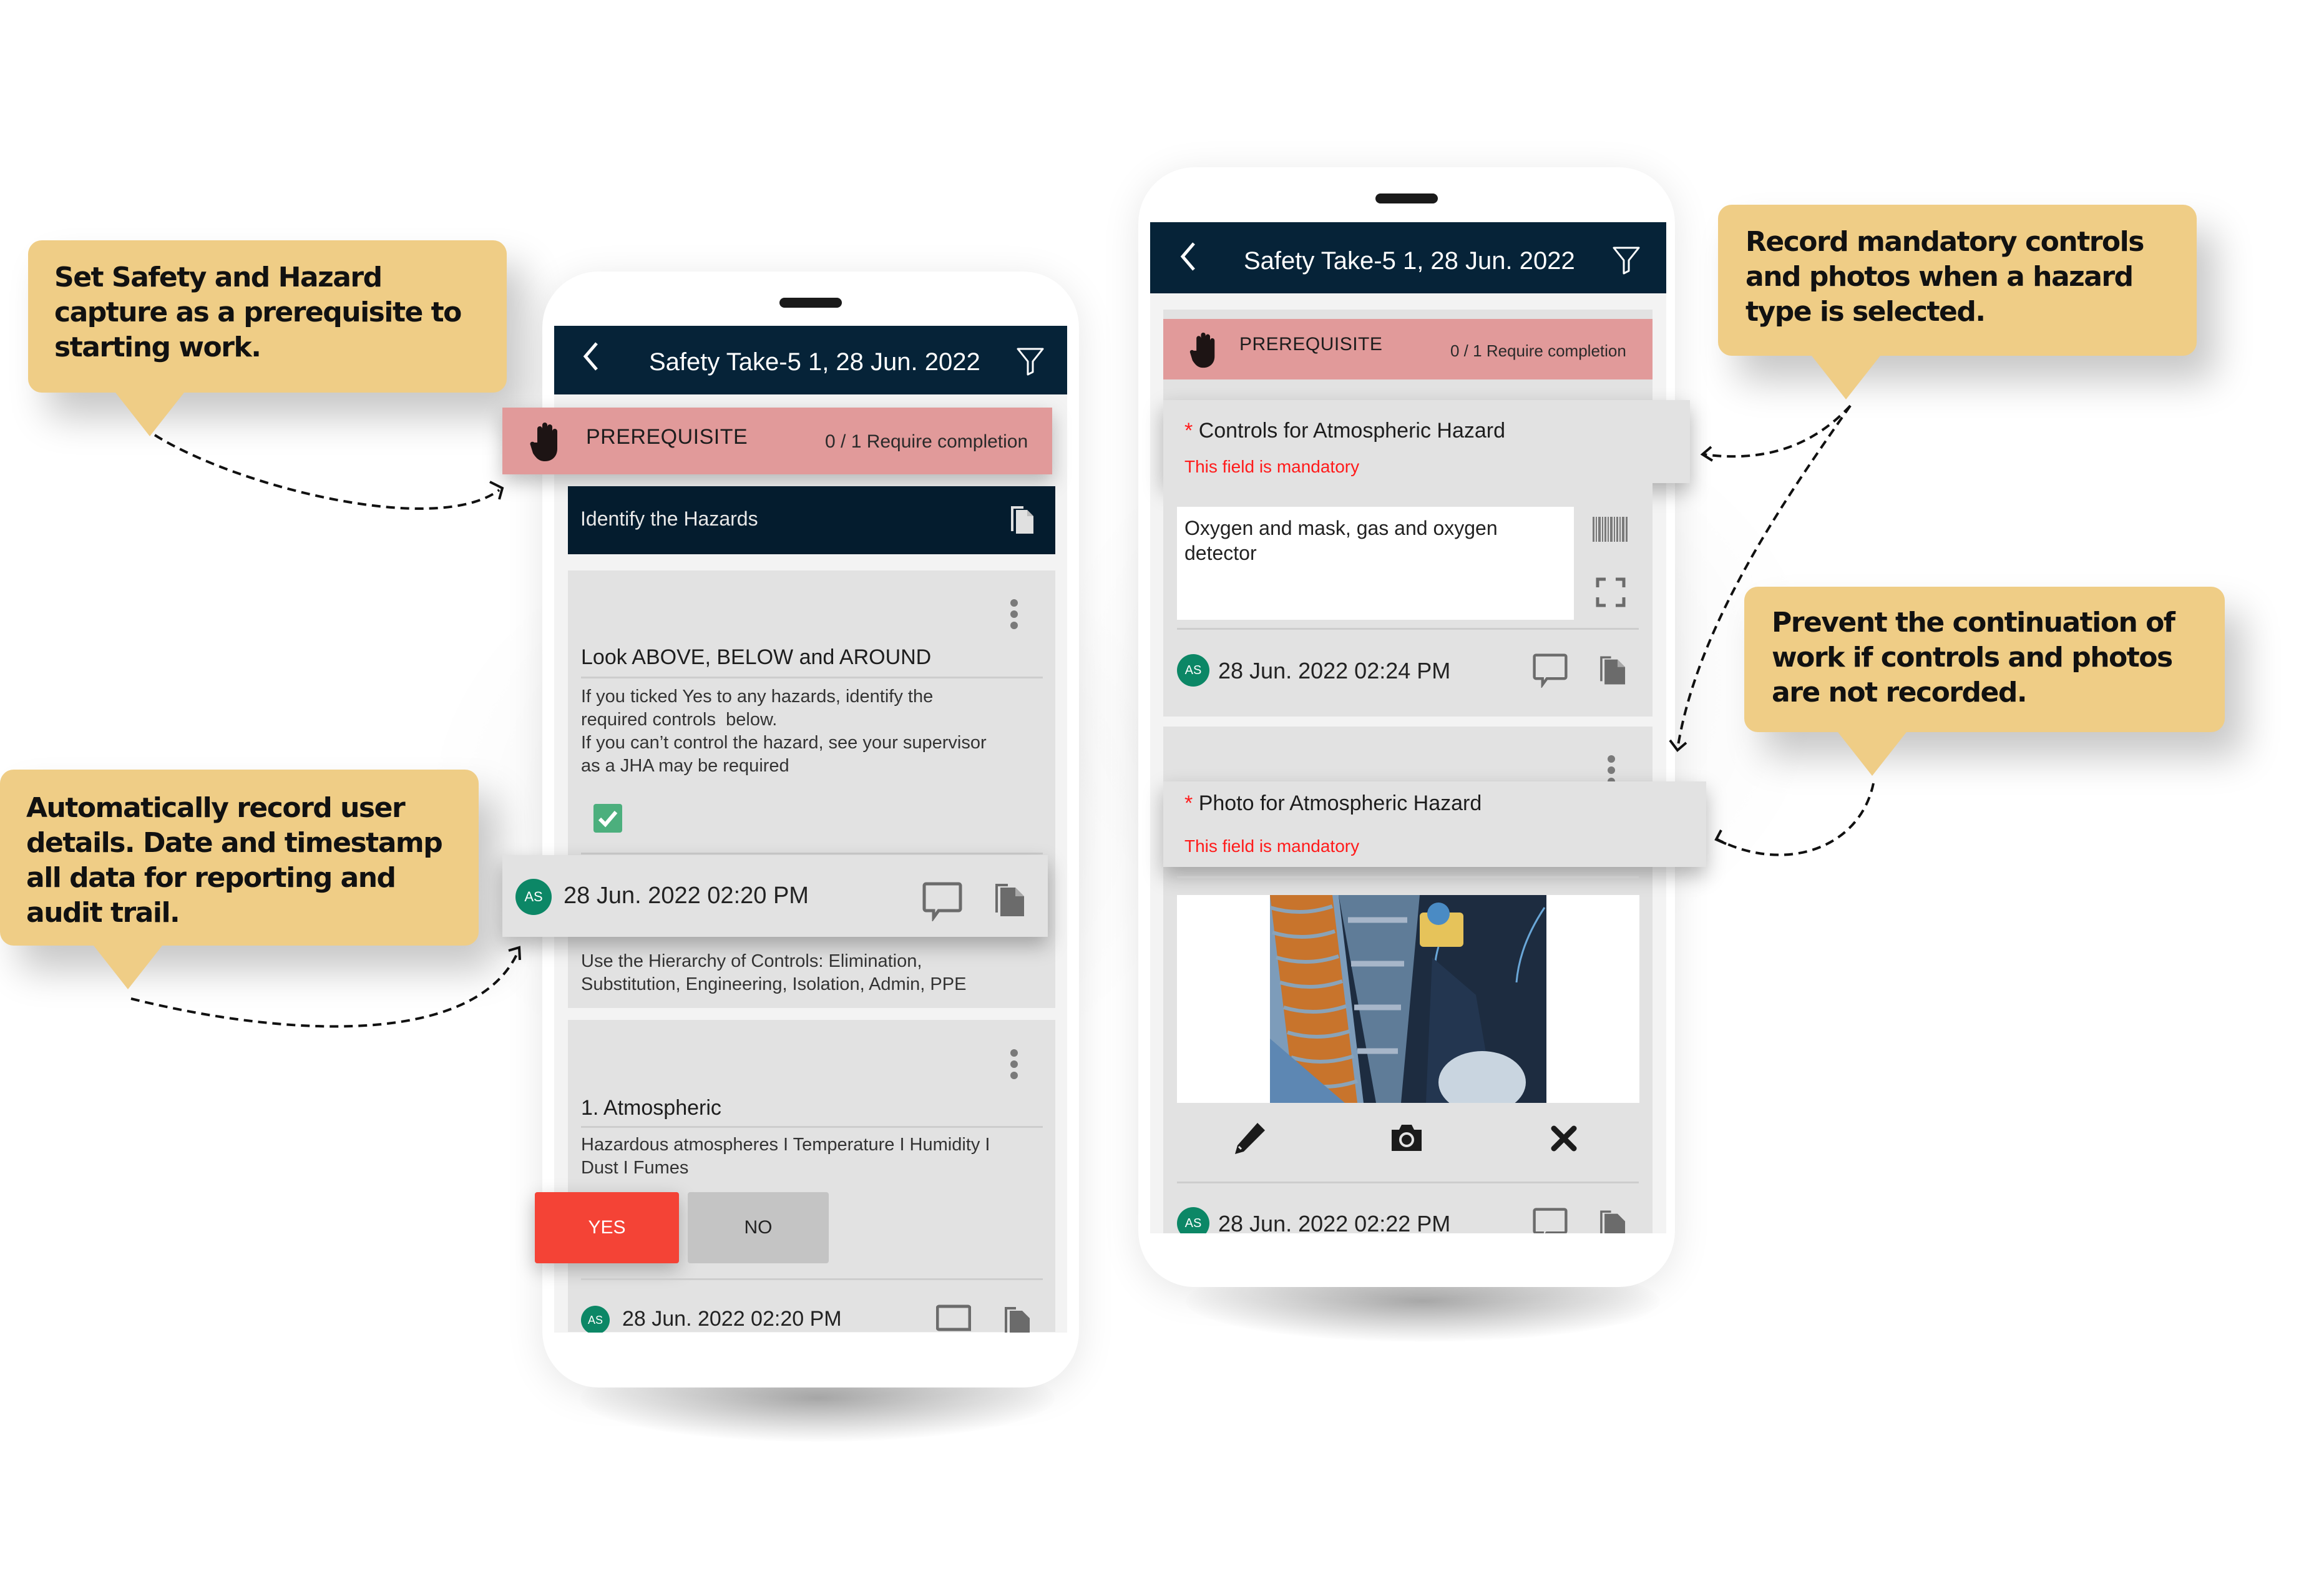  I want to click on value-line: detector, so click(1220, 553).